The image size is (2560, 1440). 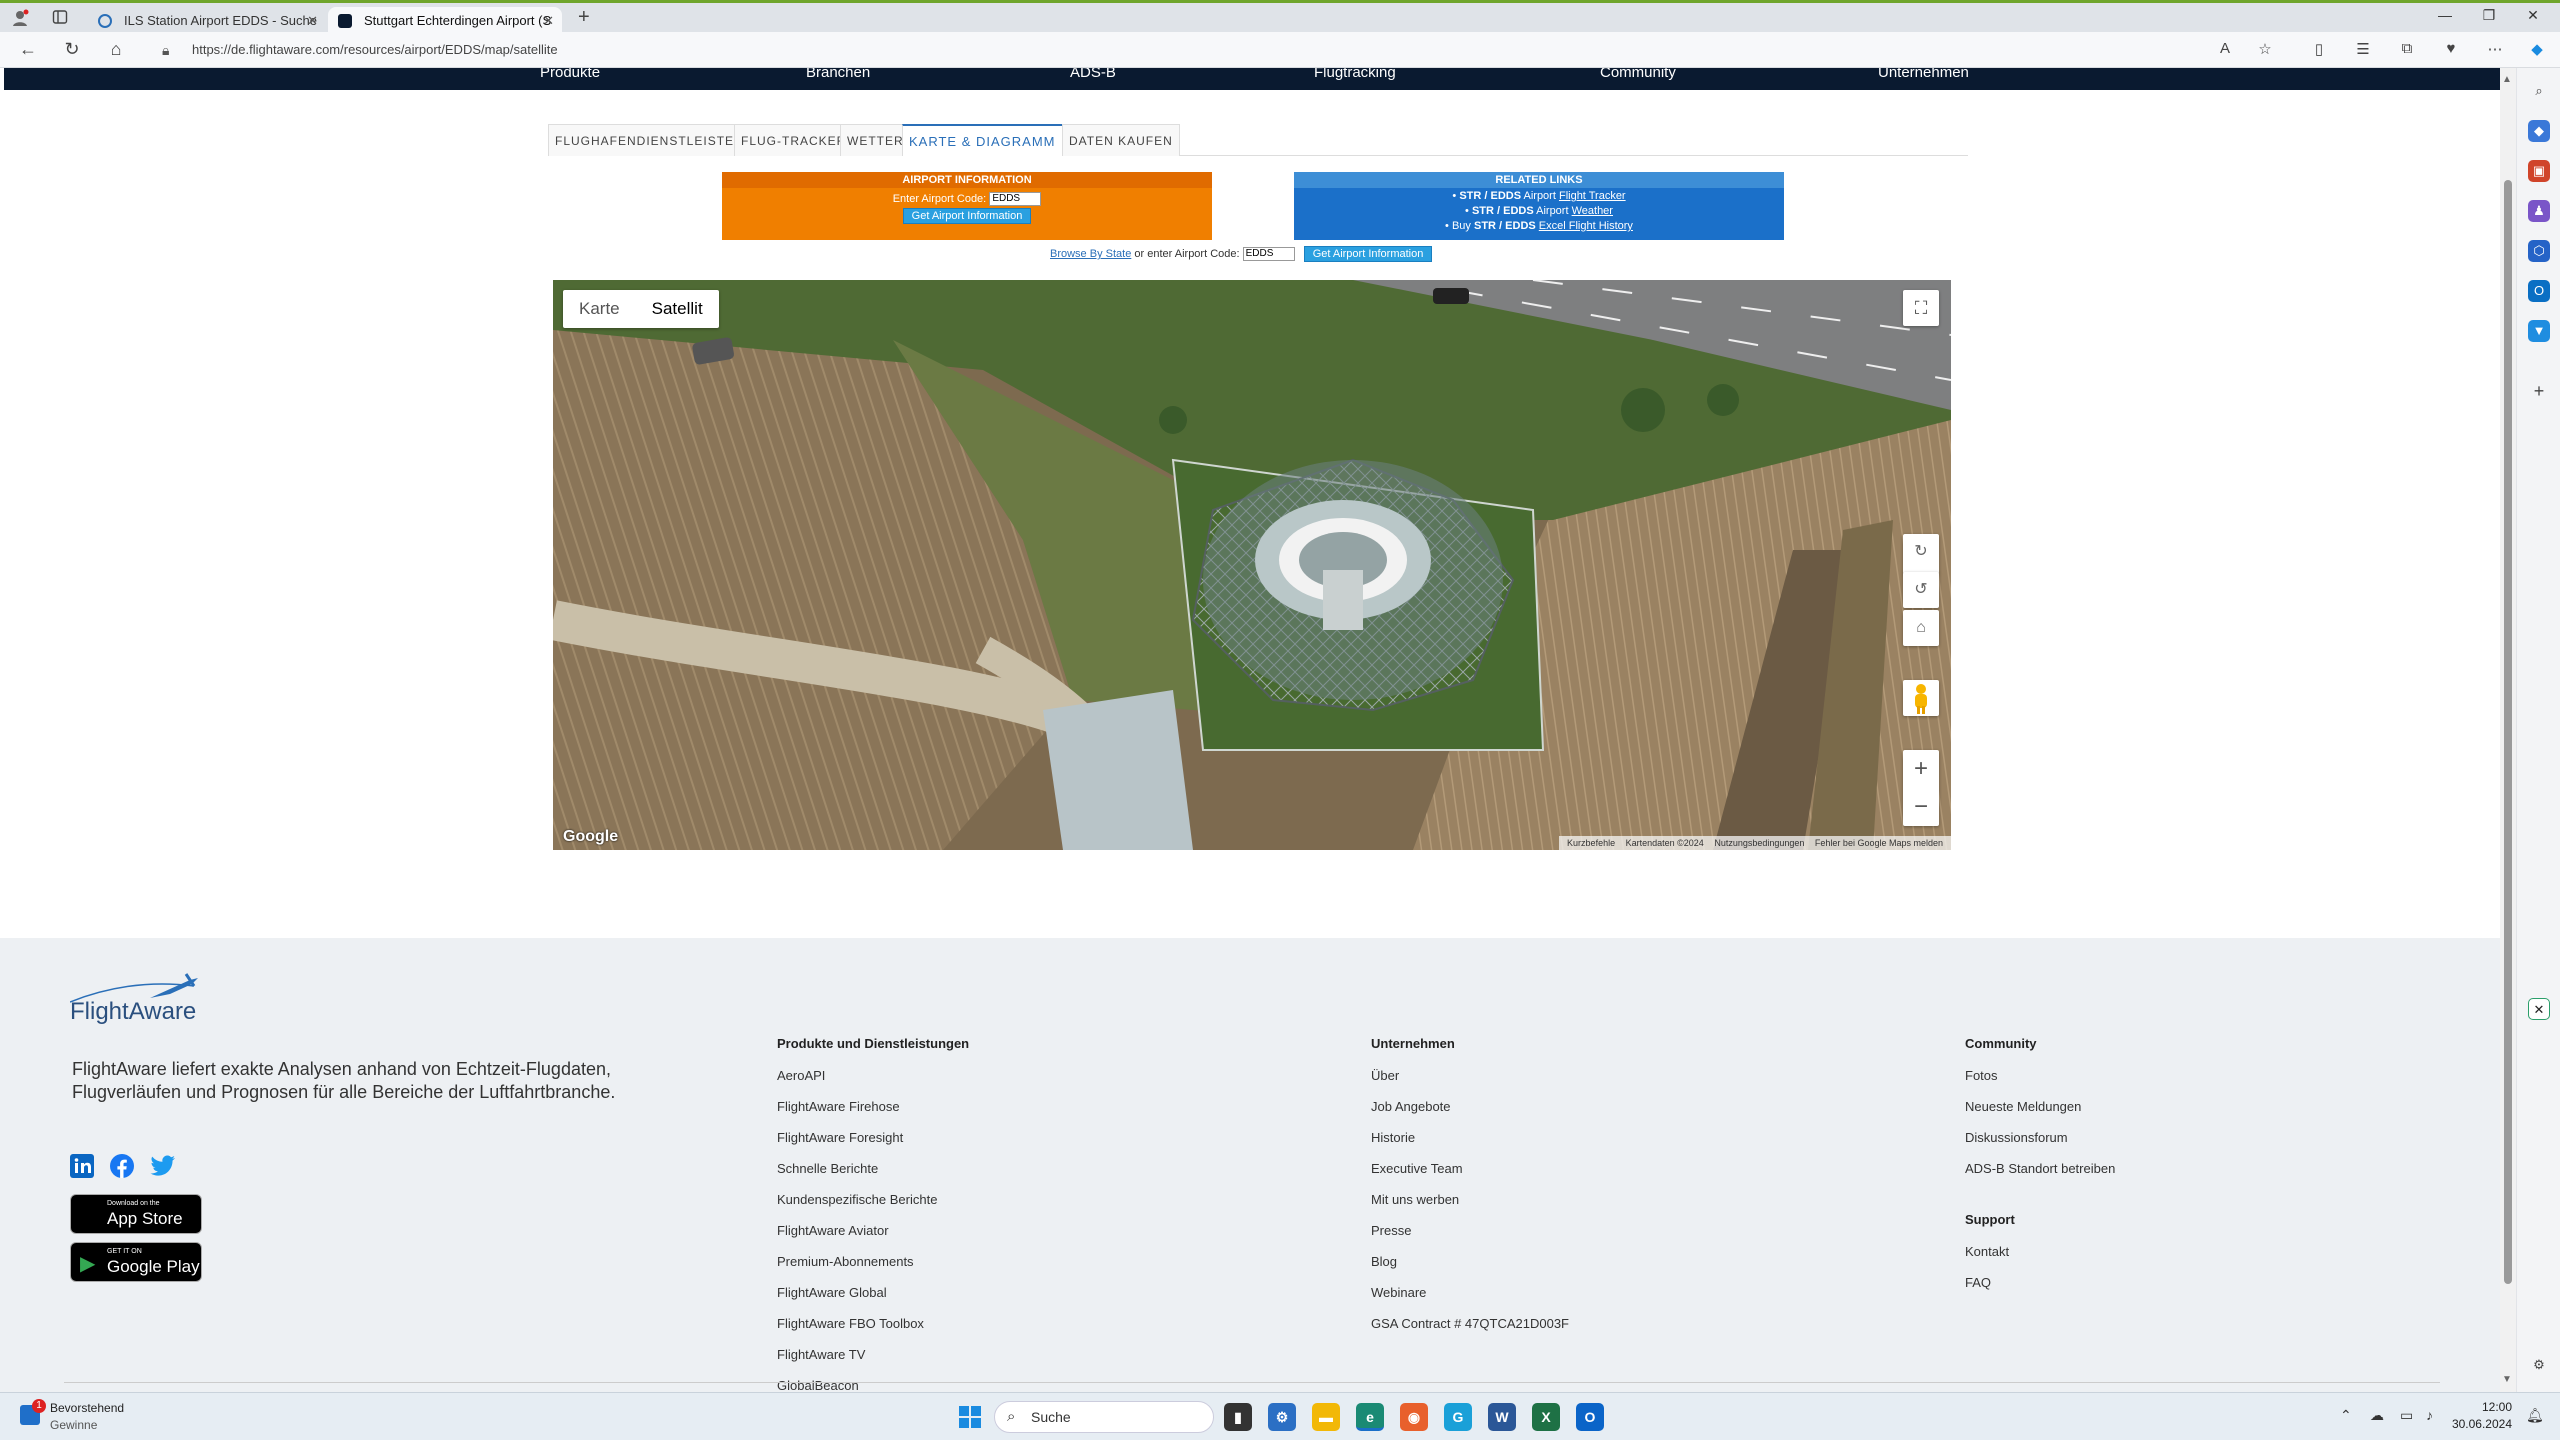 What do you see at coordinates (794, 140) in the screenshot?
I see `tab-flug-tracker: FLUG-TRACKER` at bounding box center [794, 140].